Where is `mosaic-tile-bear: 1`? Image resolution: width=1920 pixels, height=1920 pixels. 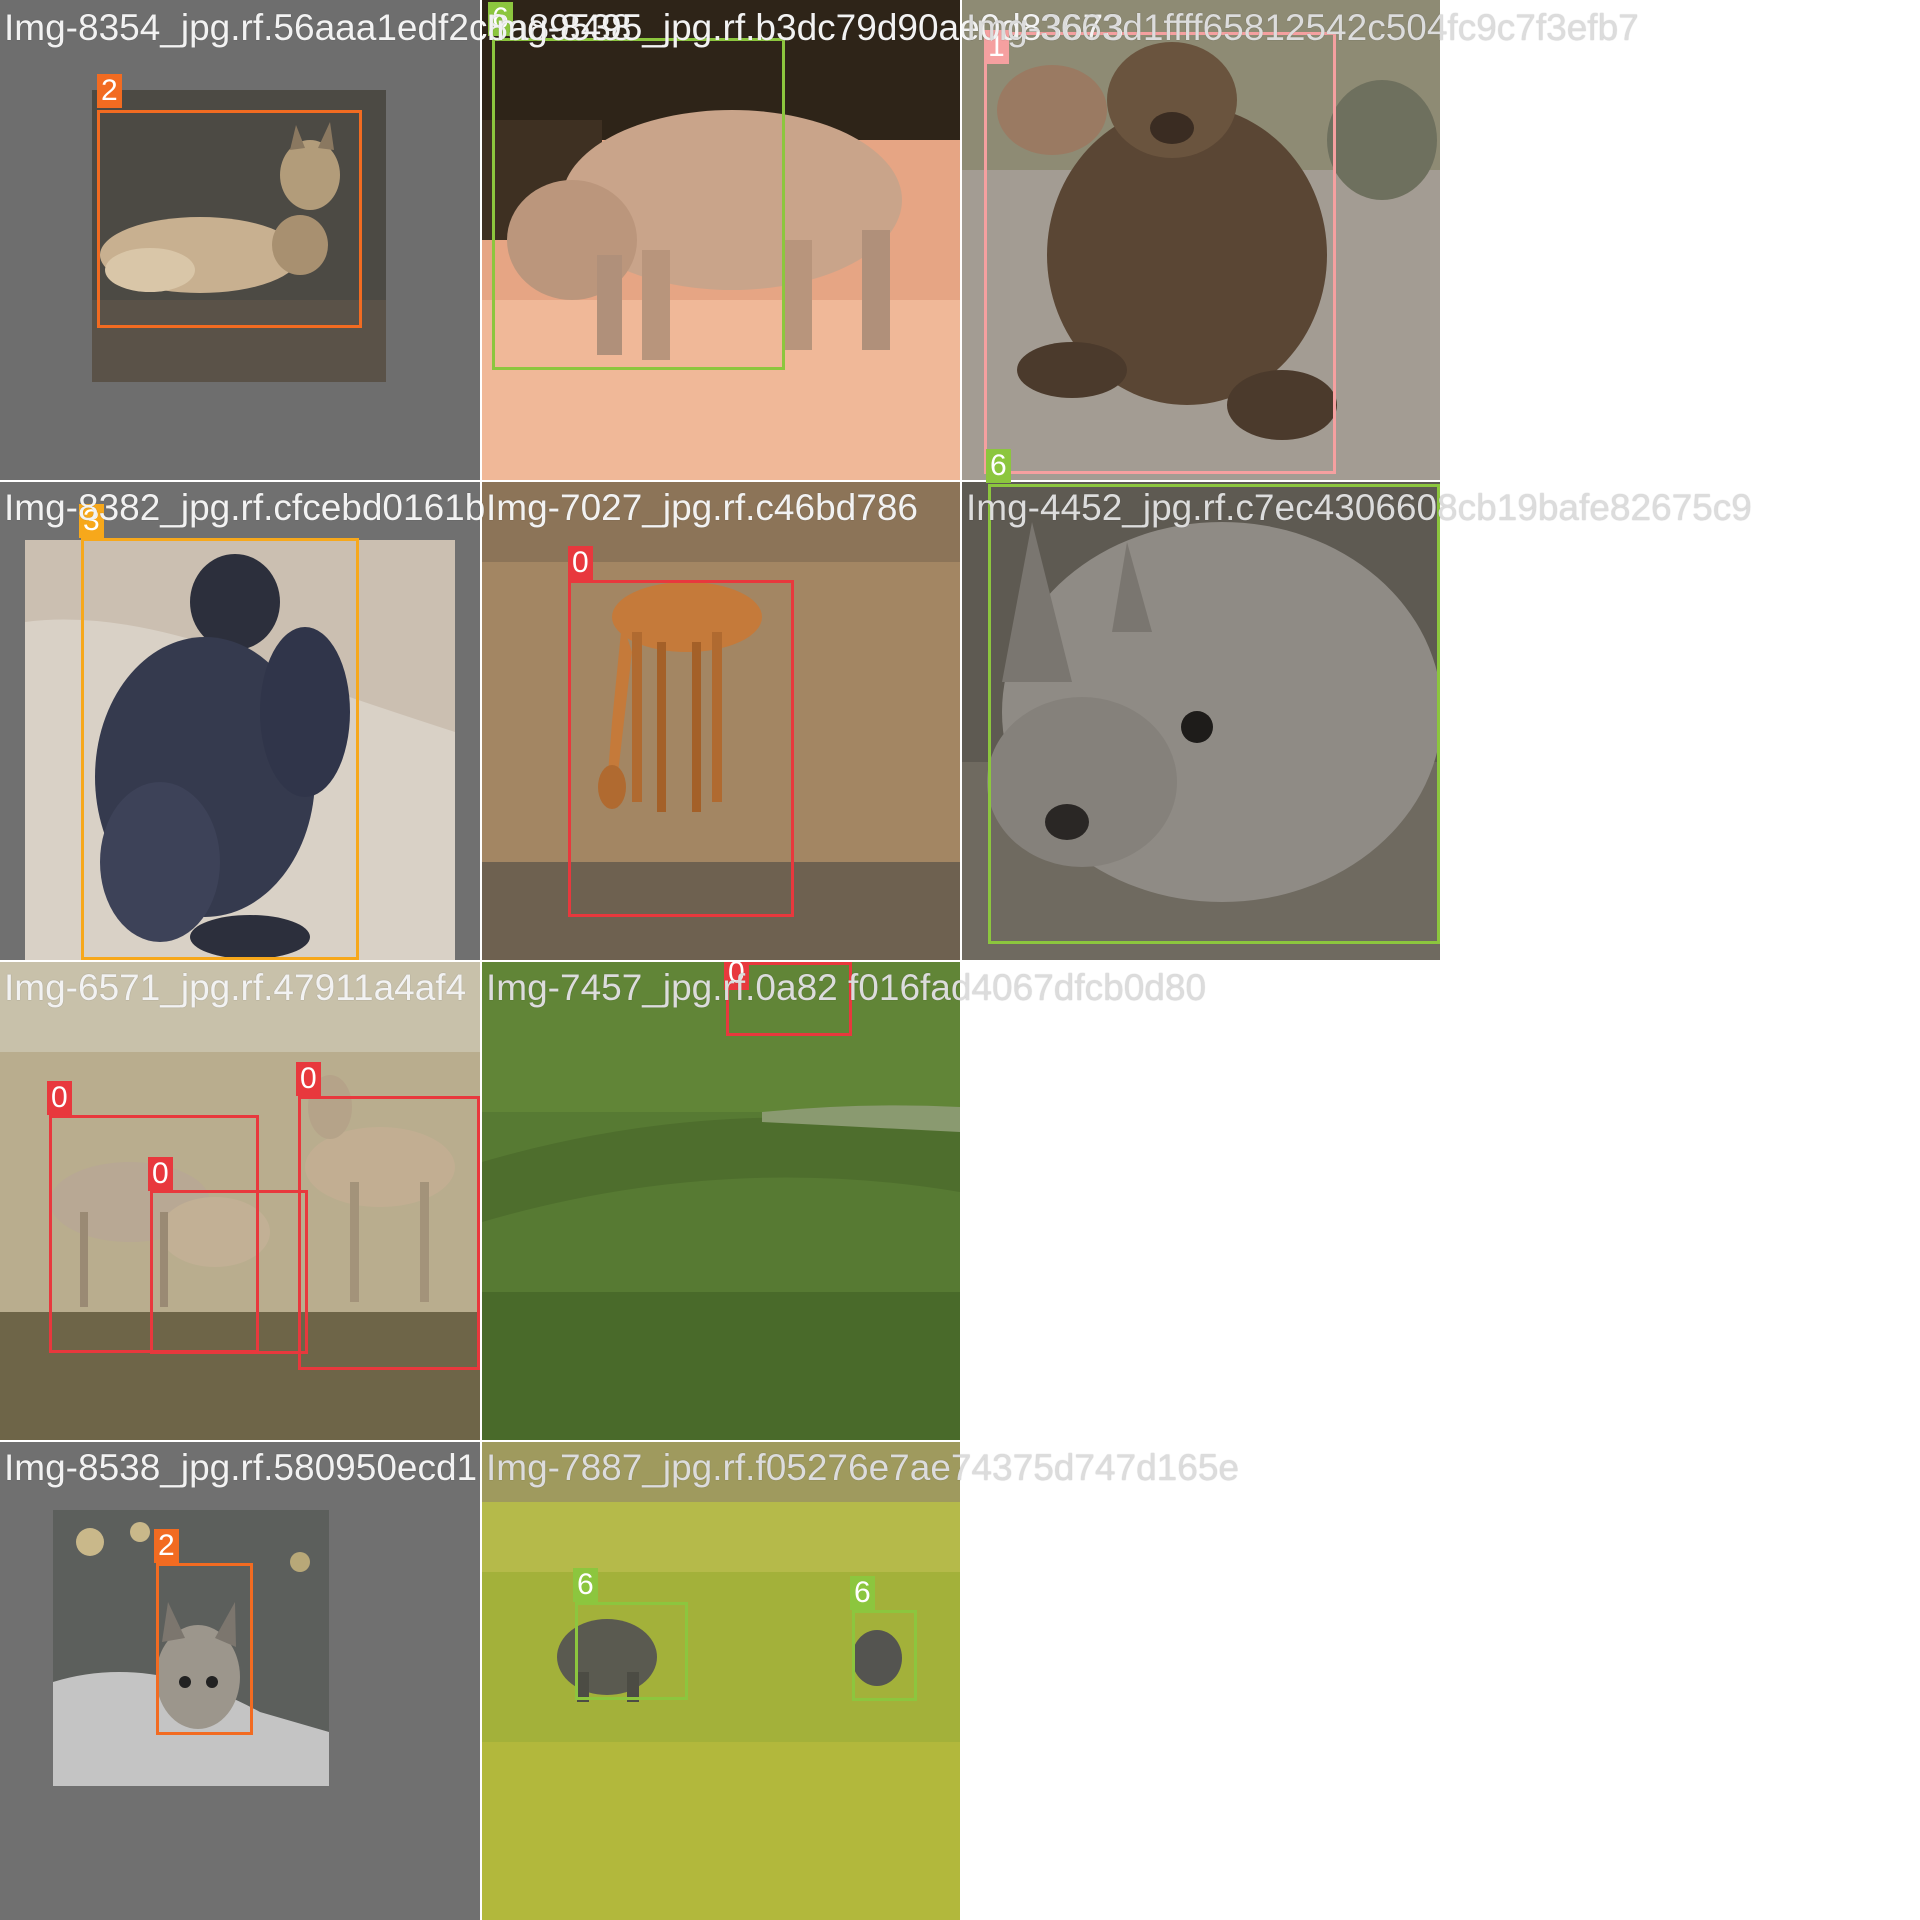
mosaic-tile-bear: 1 is located at coordinates (1201, 240).